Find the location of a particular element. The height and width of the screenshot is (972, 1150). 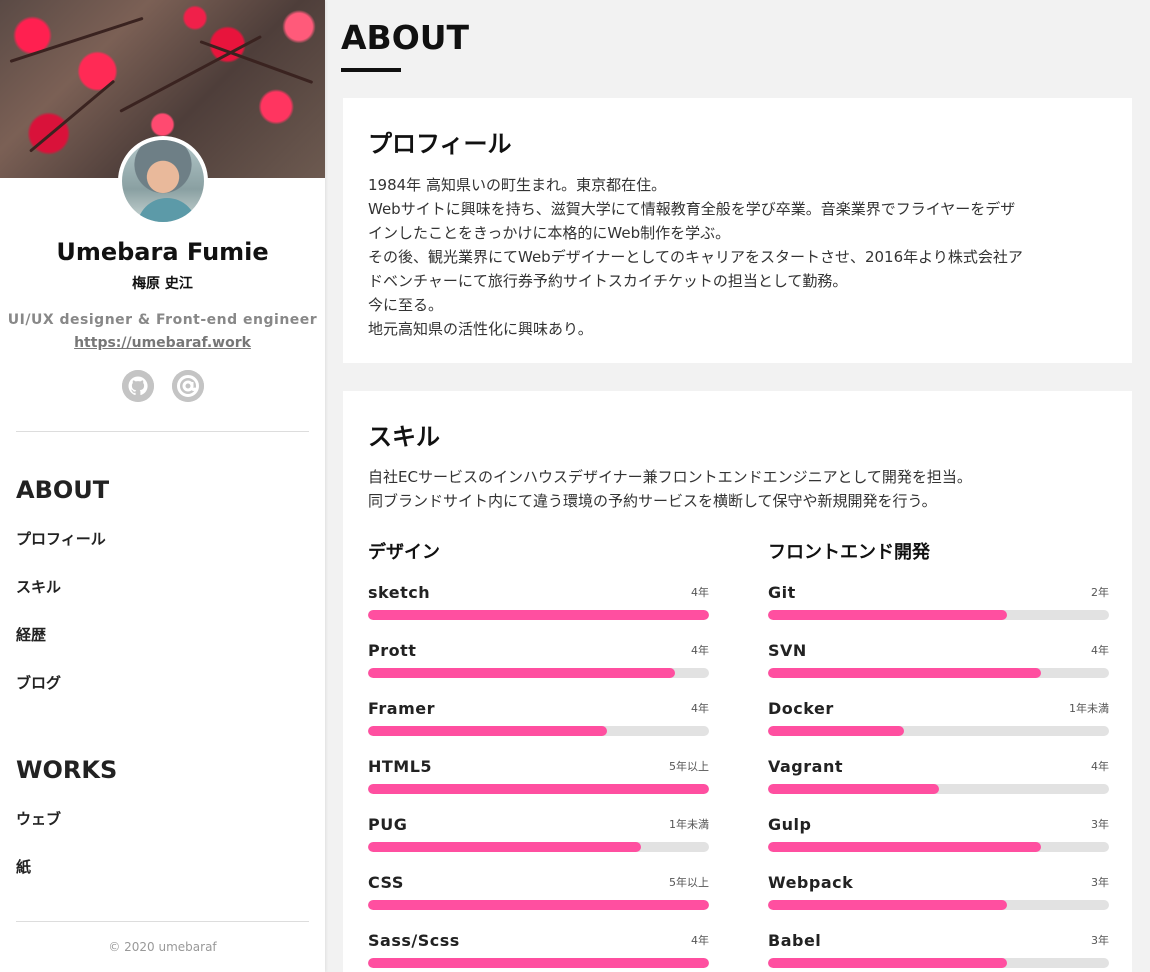

sidebar-footer-divider is located at coordinates (162, 921).